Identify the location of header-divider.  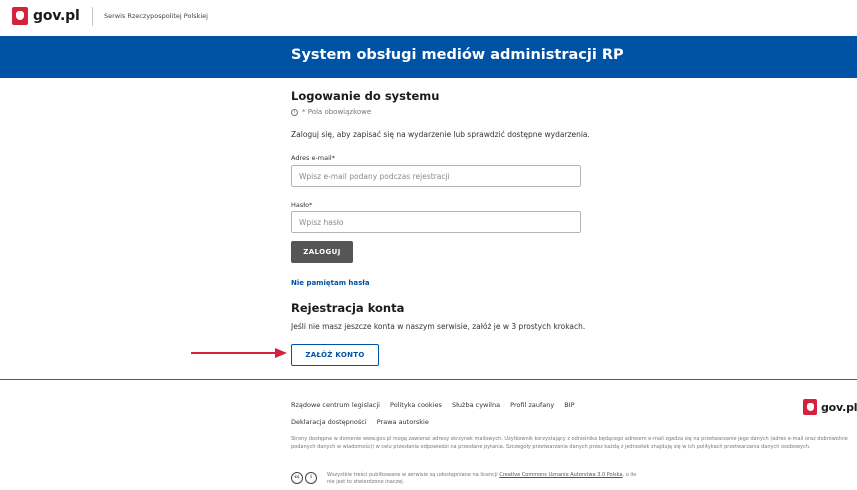
(92, 16).